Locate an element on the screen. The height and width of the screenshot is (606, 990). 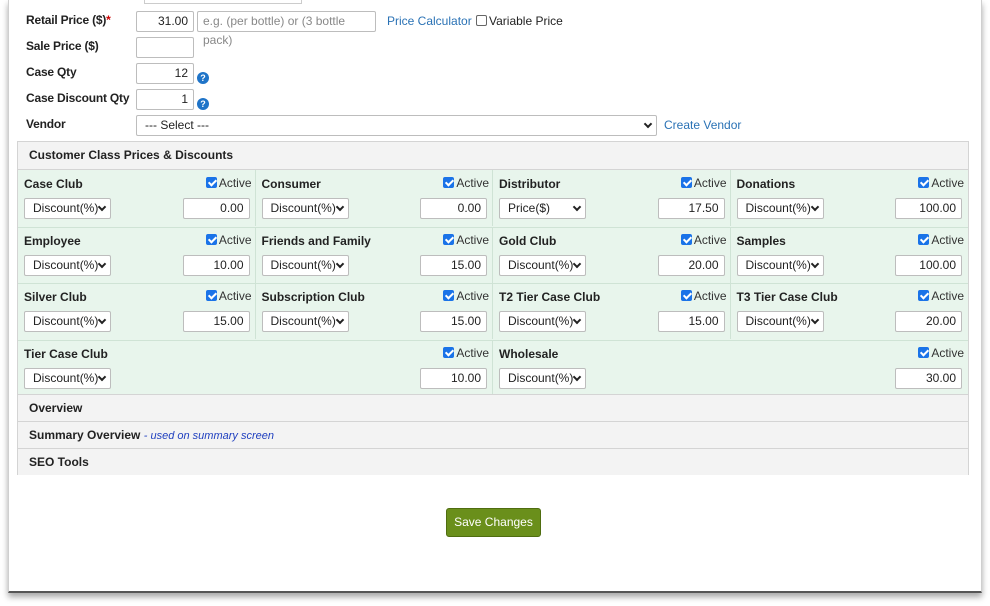
vendor-select: --- Select --- is located at coordinates (396, 125).